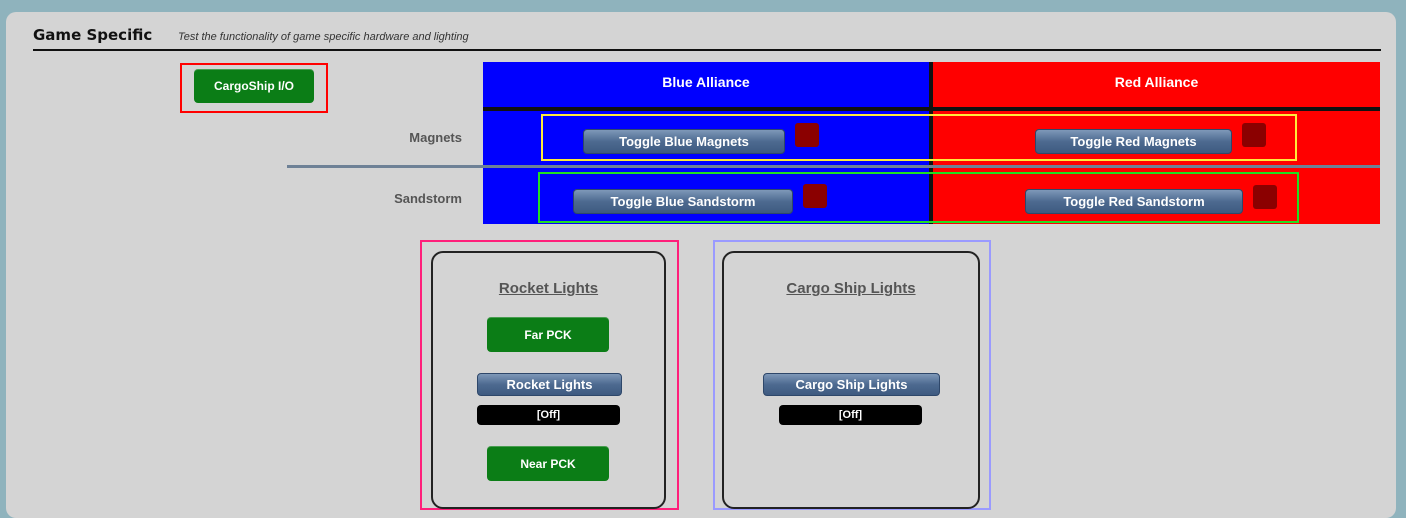 This screenshot has width=1406, height=518. Describe the element at coordinates (931, 109) in the screenshot. I see `alliance-header-divider` at that location.